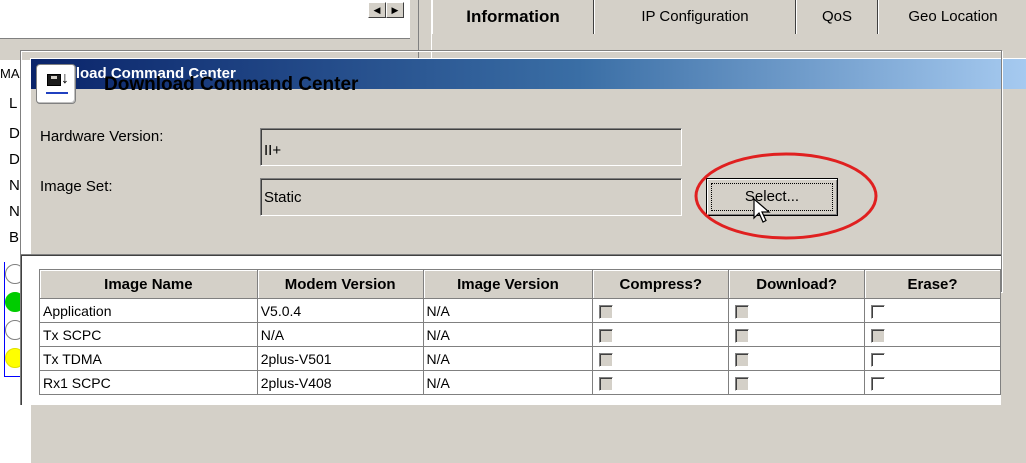  What do you see at coordinates (508, 284) in the screenshot?
I see `column-header-image-version: Image Version` at bounding box center [508, 284].